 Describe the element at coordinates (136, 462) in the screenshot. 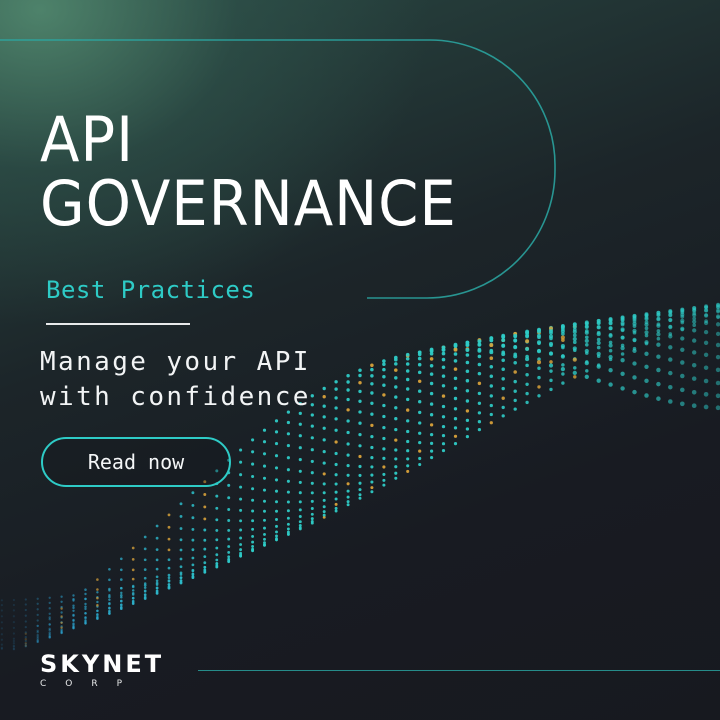

I see `read-now-button: Read now` at that location.